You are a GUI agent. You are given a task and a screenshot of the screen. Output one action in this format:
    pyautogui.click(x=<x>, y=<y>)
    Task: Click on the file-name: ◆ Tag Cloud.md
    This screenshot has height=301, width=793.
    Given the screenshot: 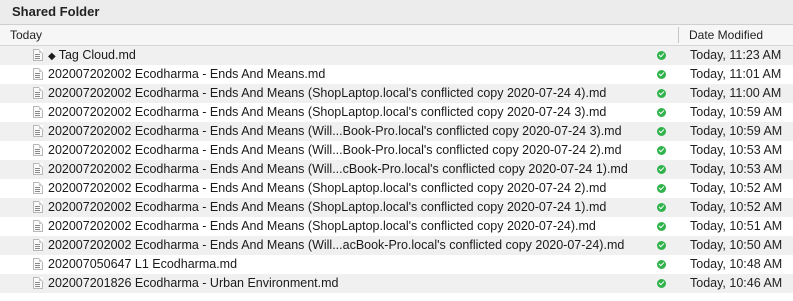 What is the action you would take?
    pyautogui.click(x=92, y=56)
    